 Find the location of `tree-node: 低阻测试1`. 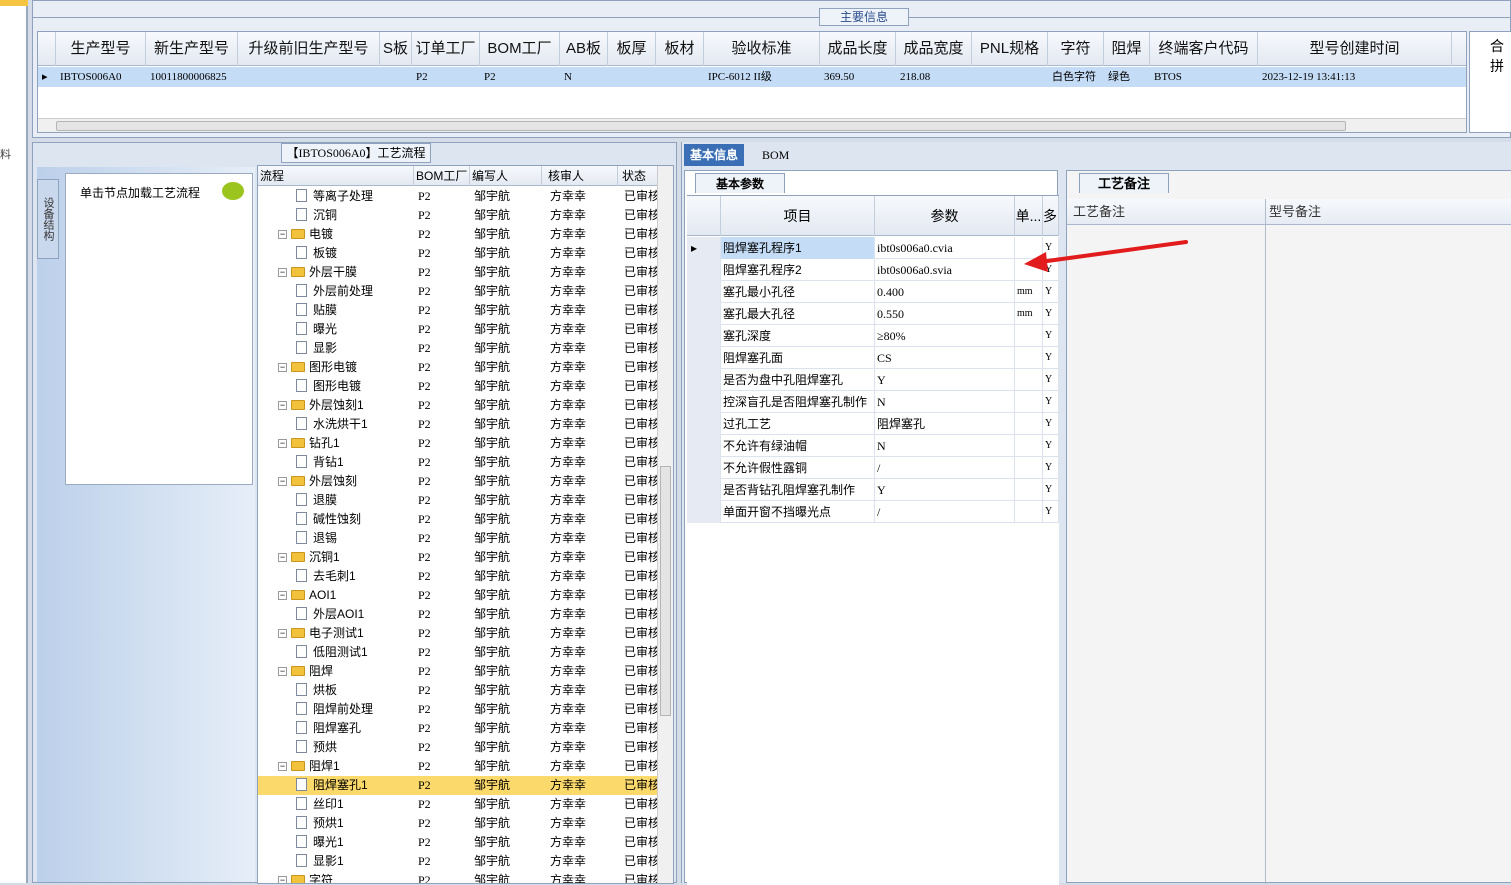

tree-node: 低阻测试1 is located at coordinates (355, 652).